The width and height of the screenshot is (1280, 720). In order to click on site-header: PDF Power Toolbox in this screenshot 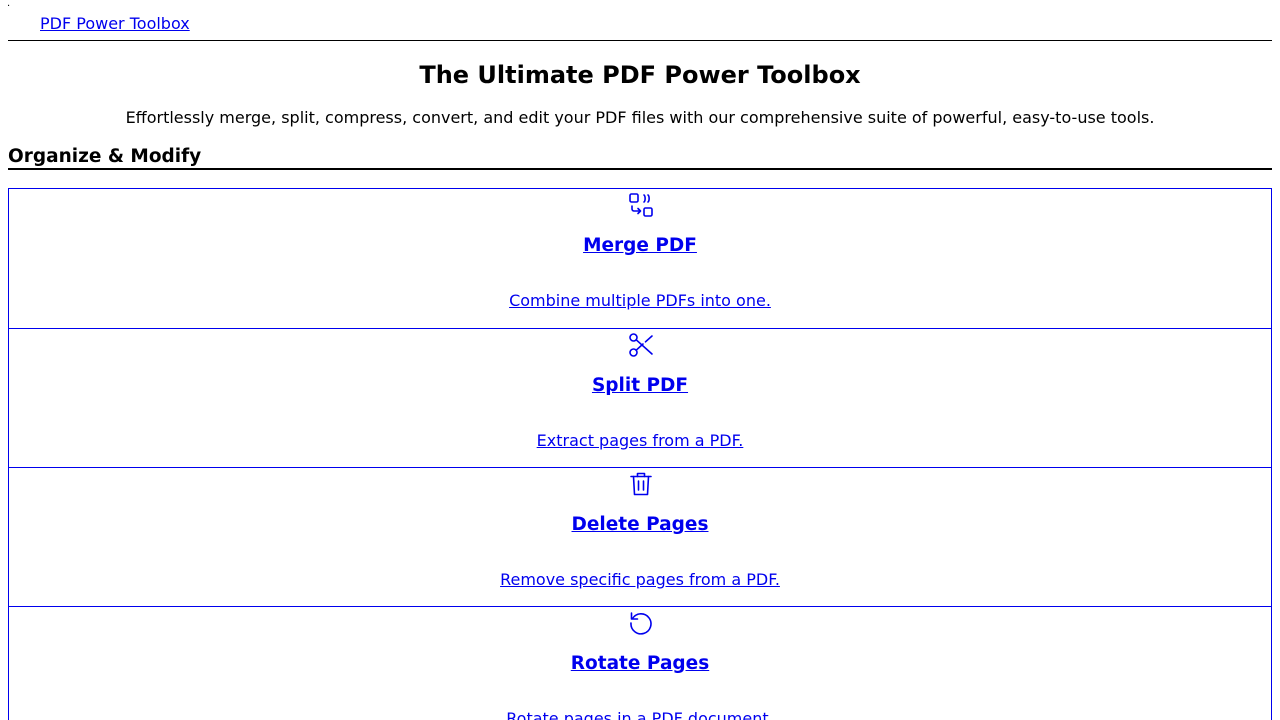, I will do `click(640, 20)`.